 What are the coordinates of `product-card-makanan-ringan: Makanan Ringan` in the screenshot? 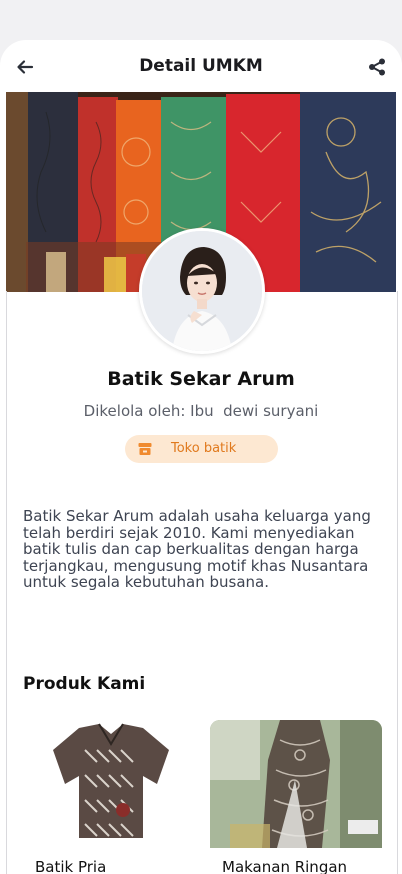 It's located at (296, 797).